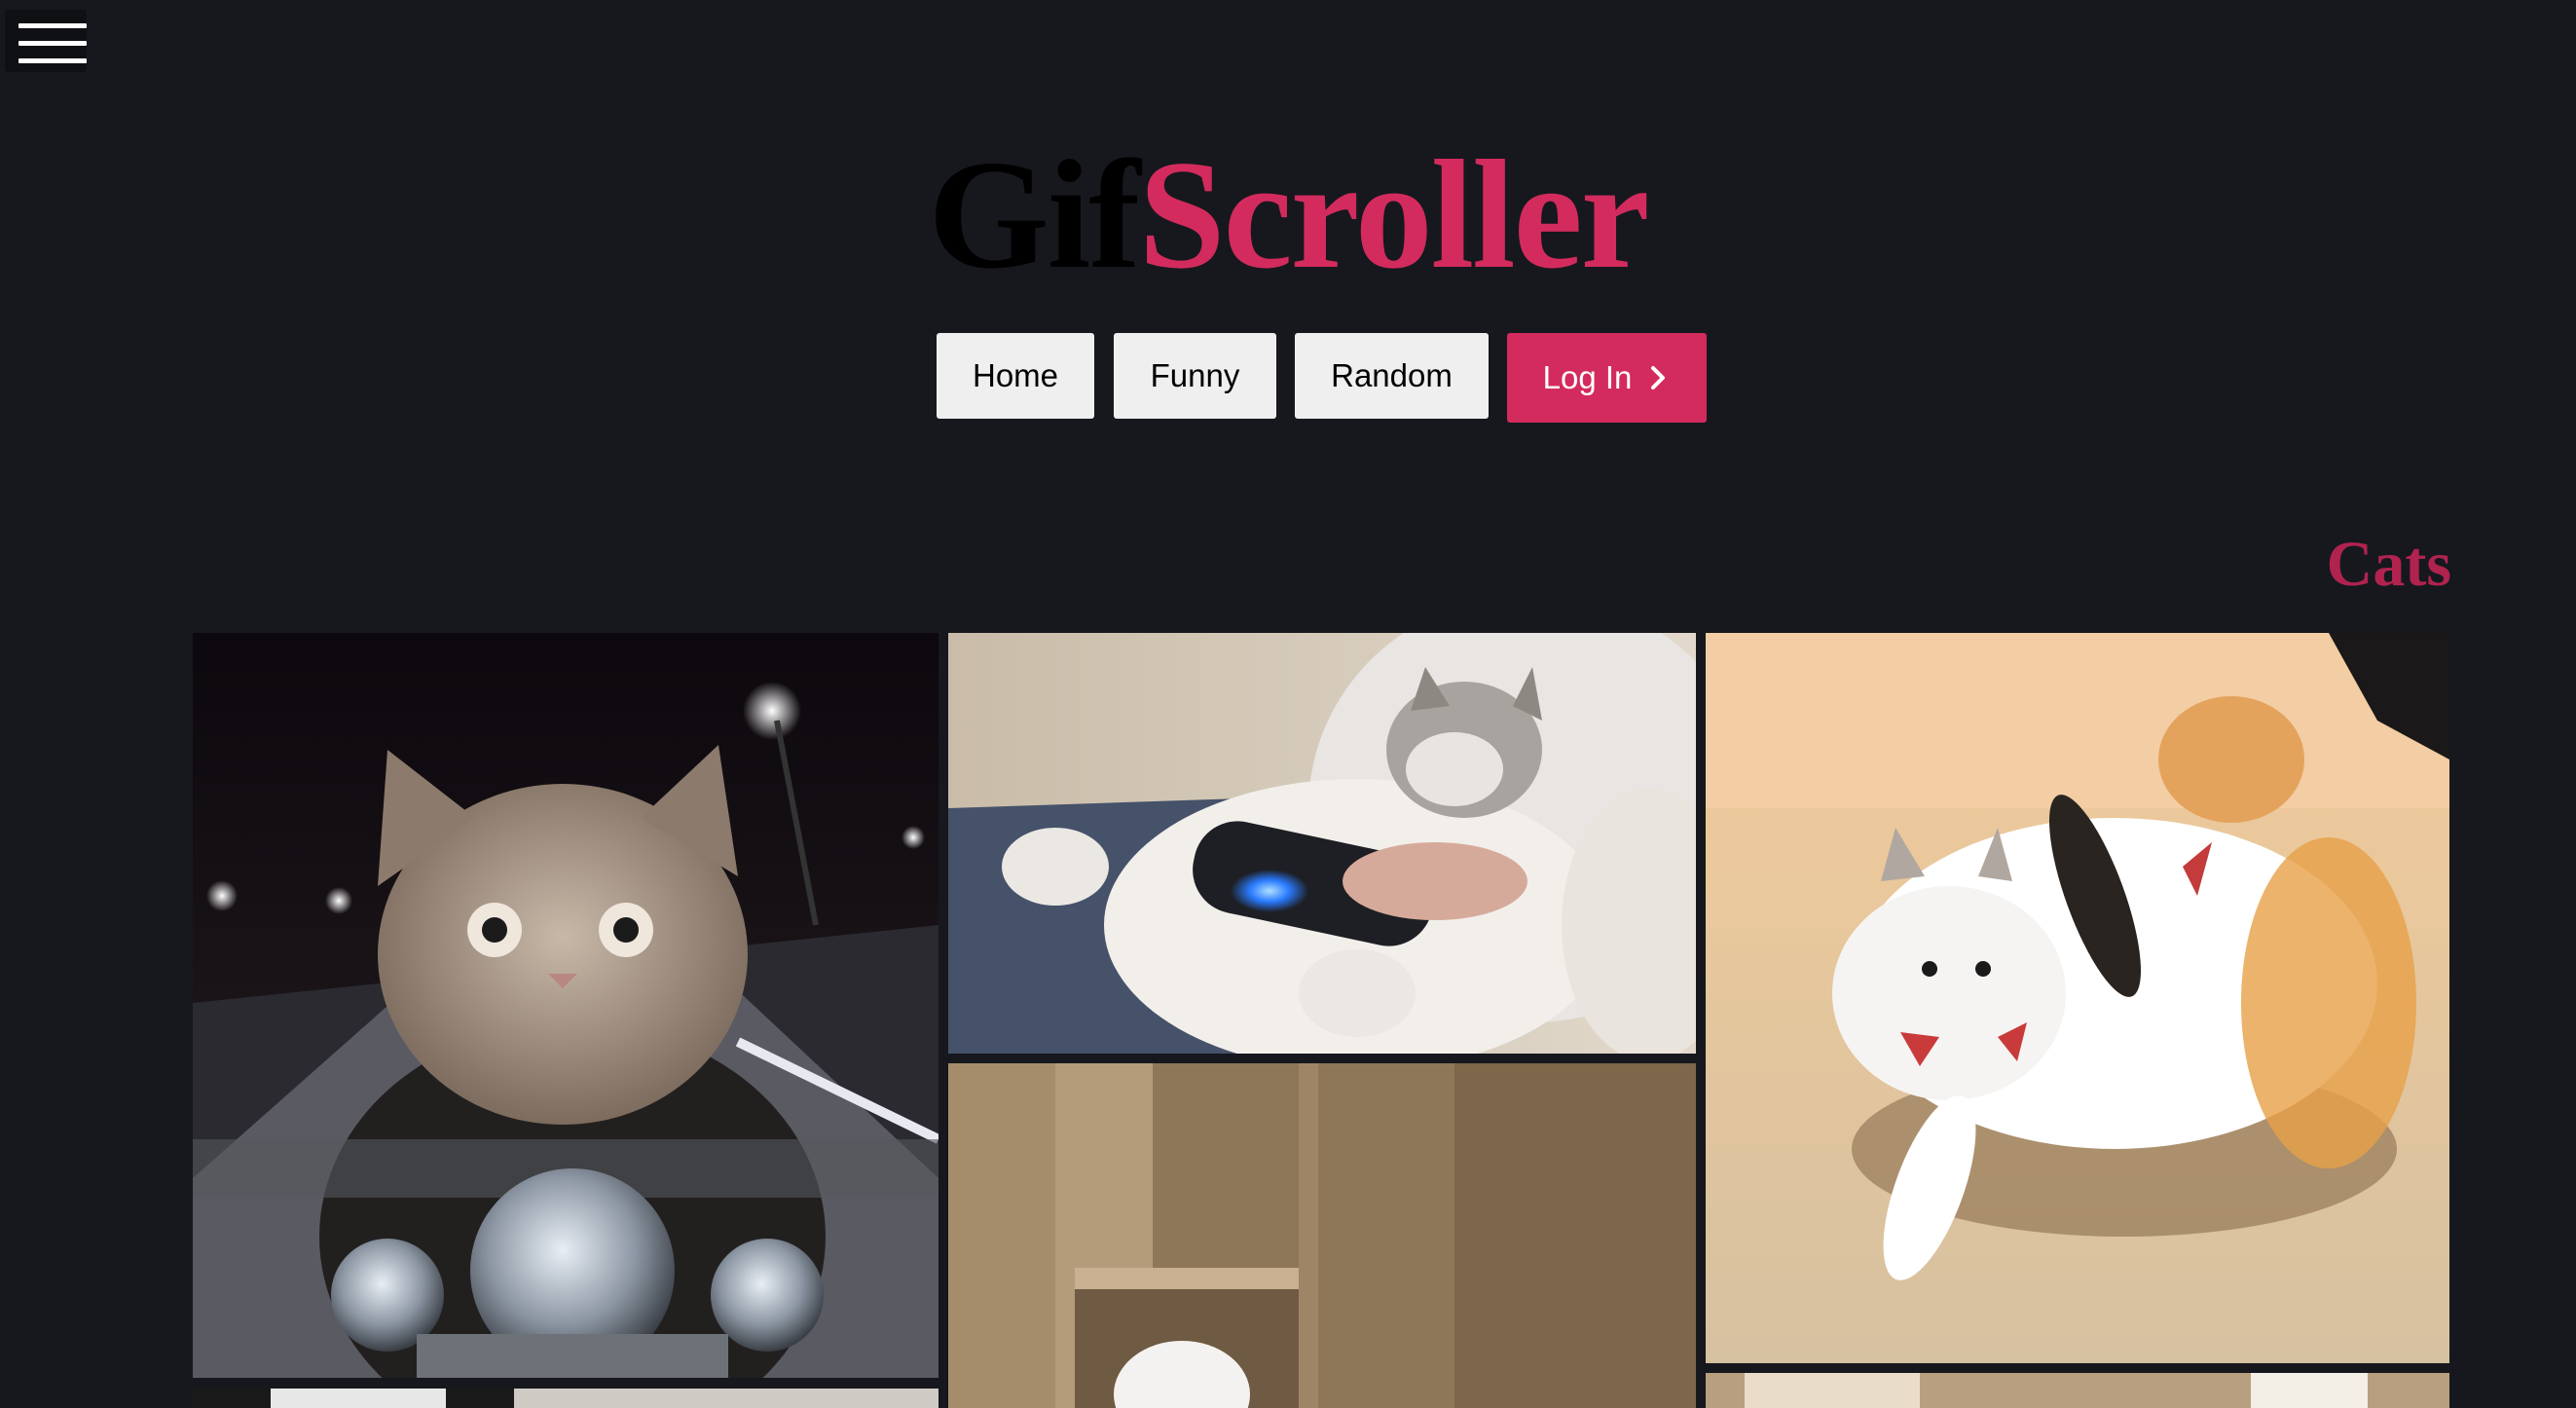 The width and height of the screenshot is (2576, 1408). I want to click on site-logo: GifScroller, so click(1288, 214).